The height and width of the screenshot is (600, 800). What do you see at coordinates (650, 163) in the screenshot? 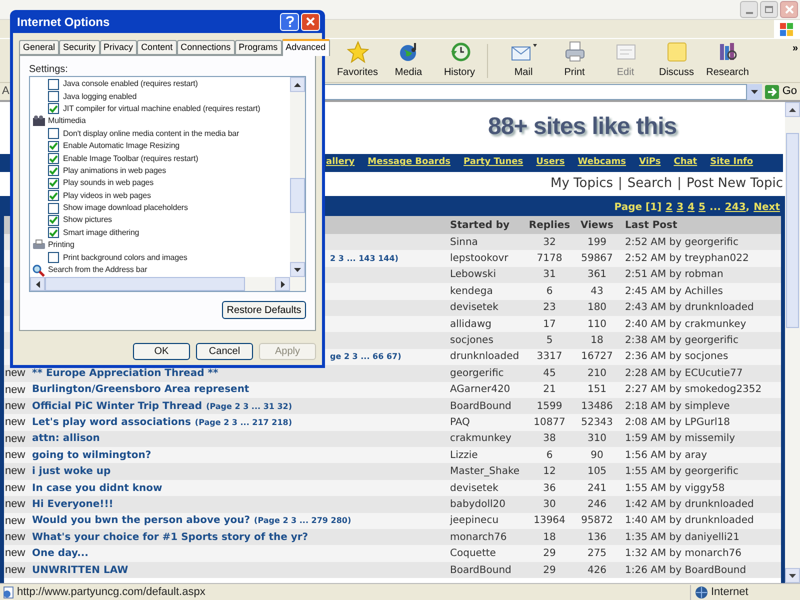
I see `nav-link: ViPs` at bounding box center [650, 163].